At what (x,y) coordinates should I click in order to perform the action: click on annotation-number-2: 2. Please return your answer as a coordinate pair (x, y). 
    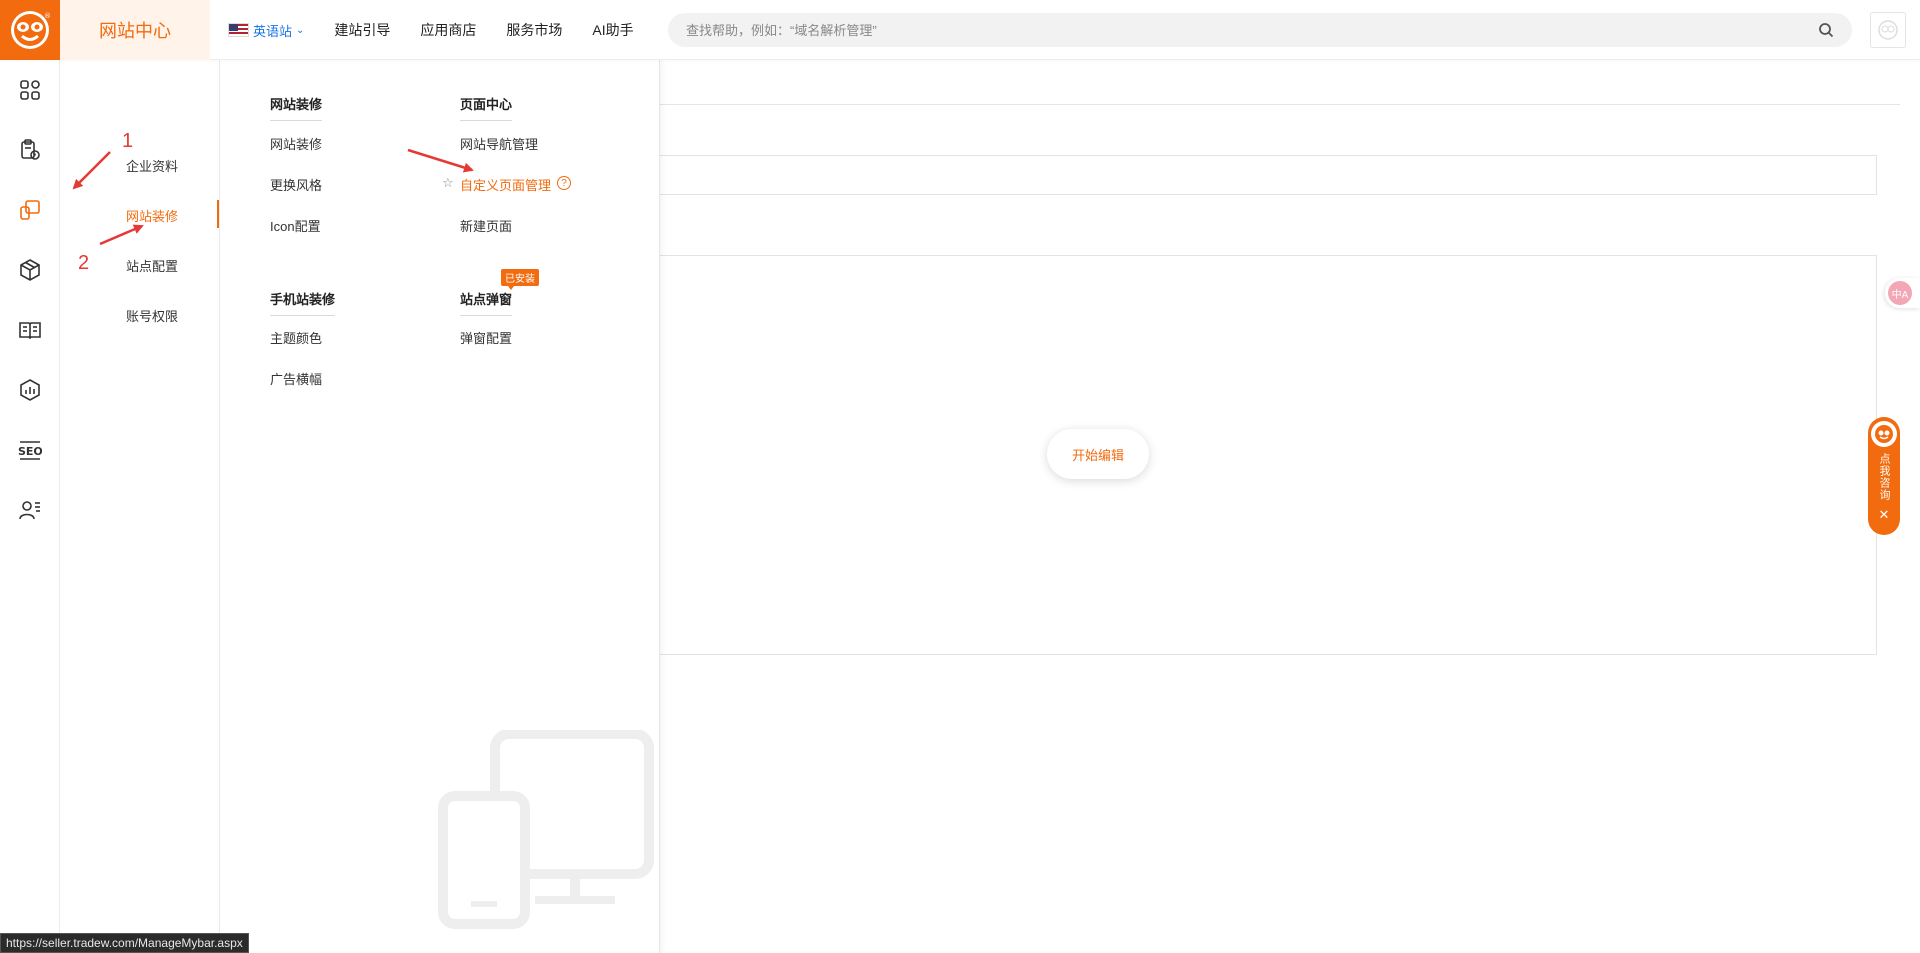
    Looking at the image, I should click on (84, 263).